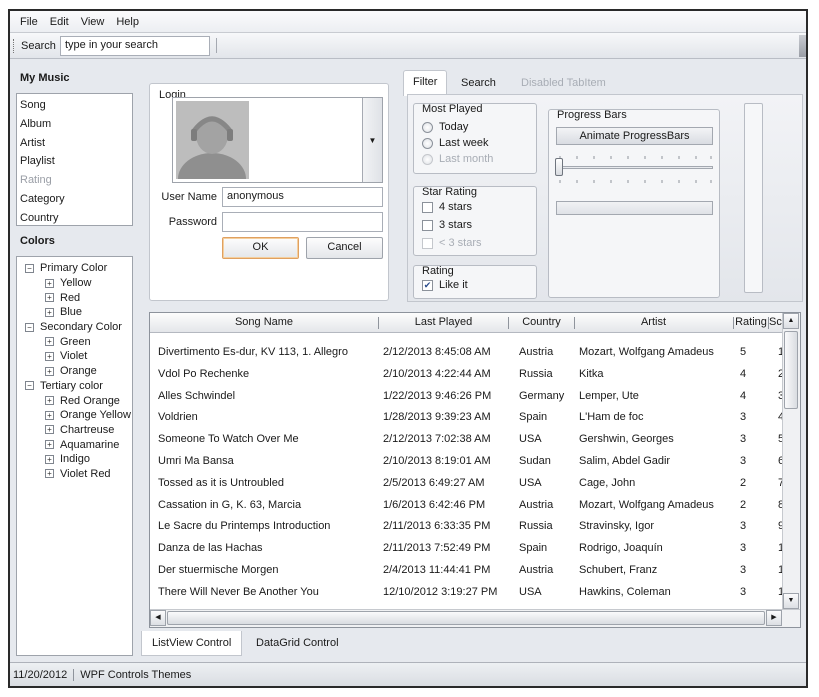  I want to click on chevron-down-icon: ▼, so click(372, 140).